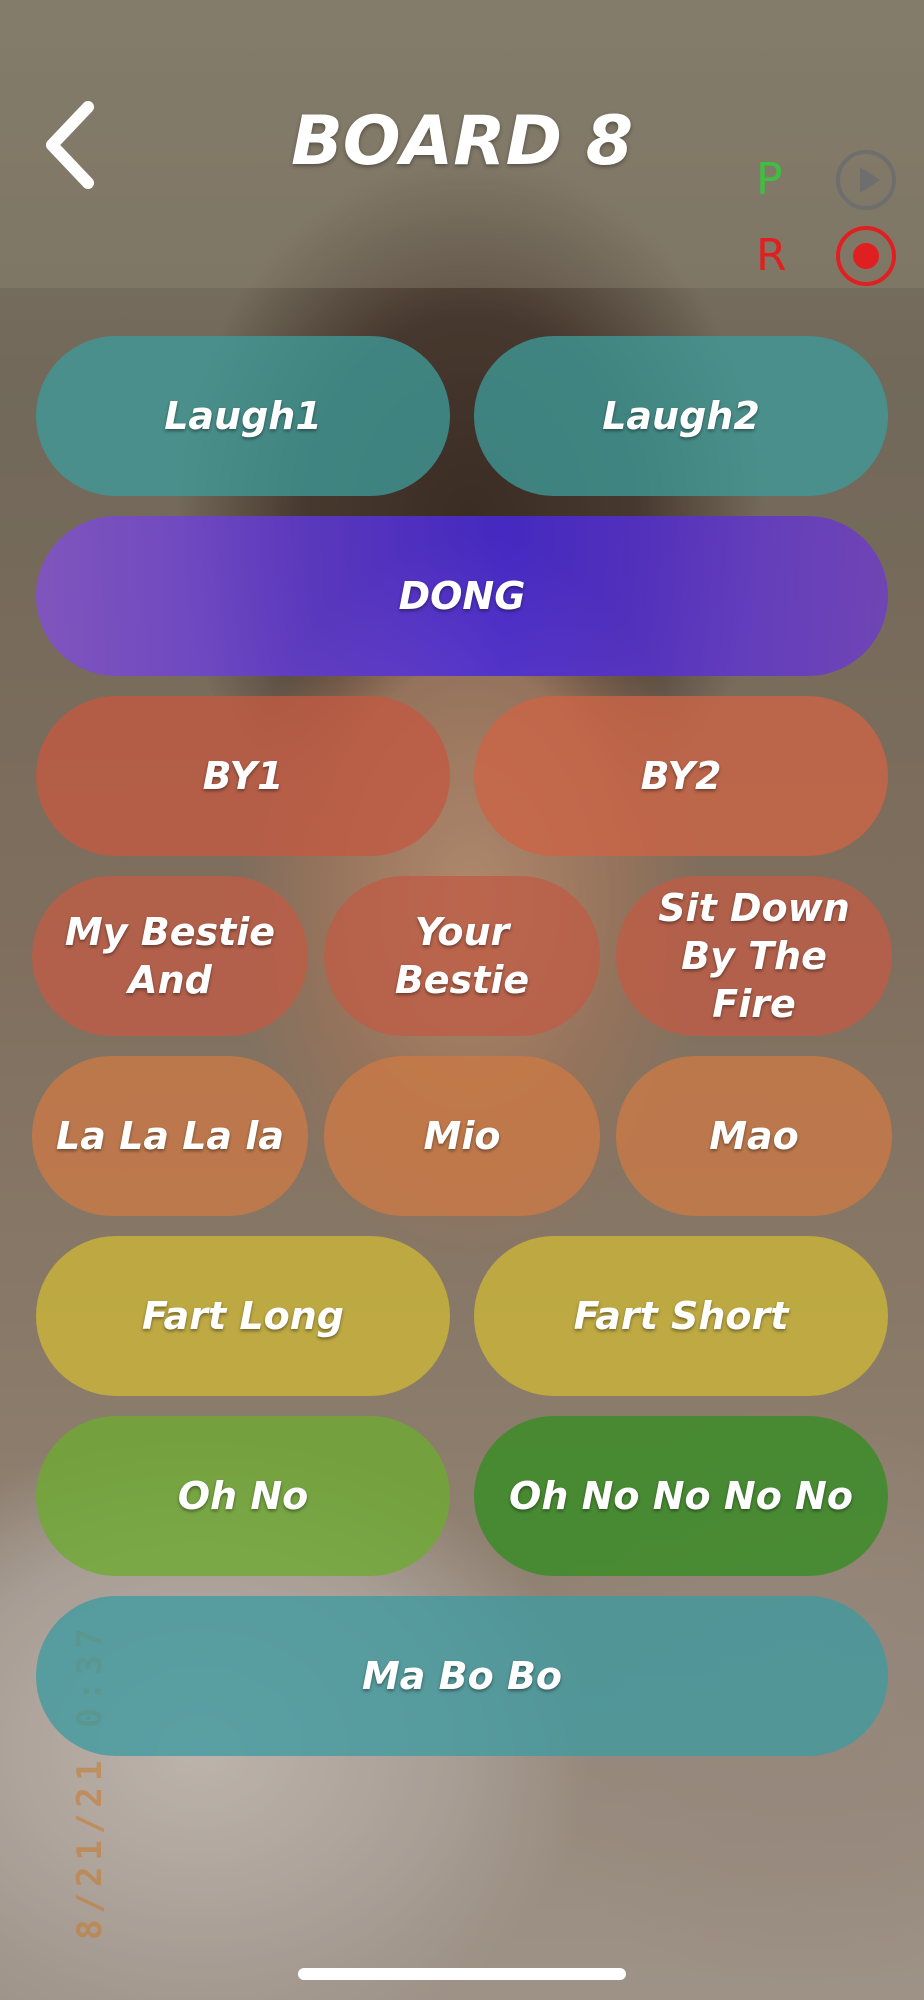 This screenshot has height=2000, width=924. Describe the element at coordinates (170, 956) in the screenshot. I see `sound-button-my-bestie-and: My Bestie And` at that location.